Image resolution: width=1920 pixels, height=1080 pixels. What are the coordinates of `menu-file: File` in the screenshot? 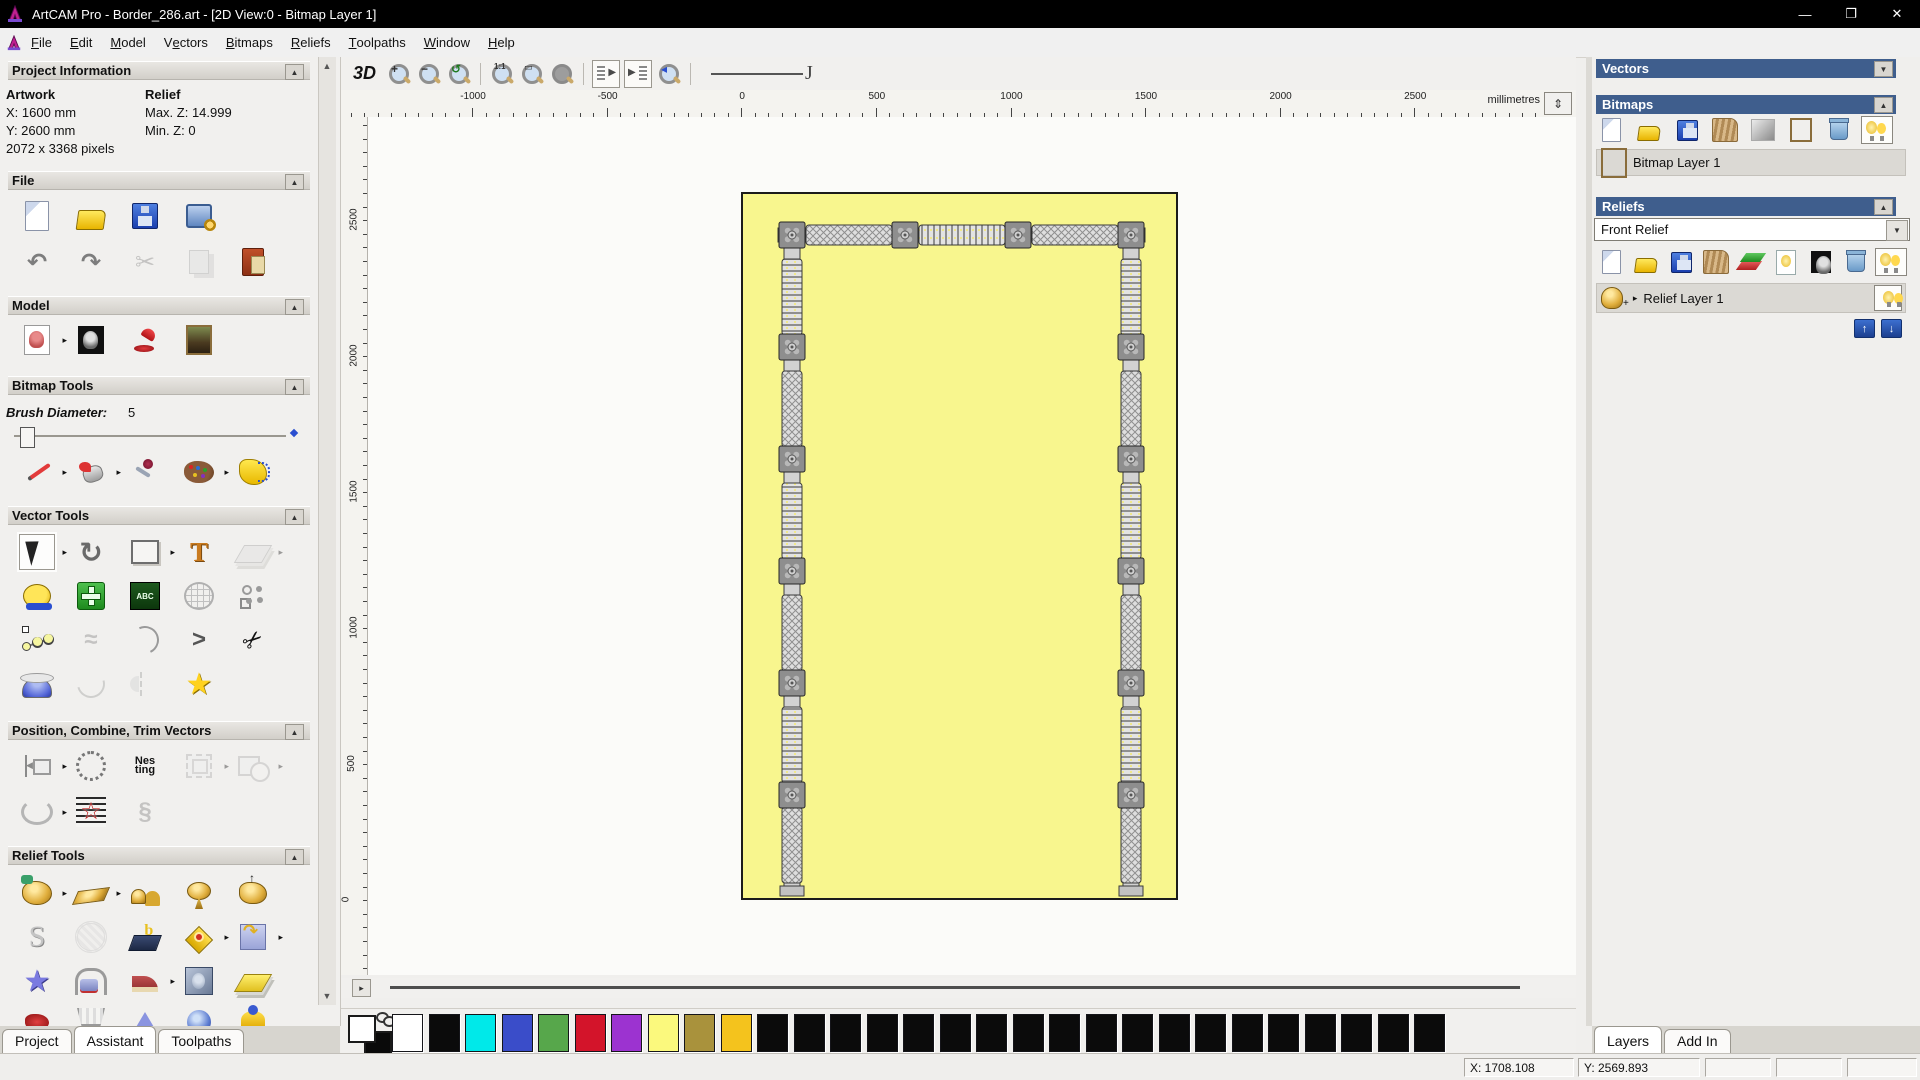 It's located at (41, 42).